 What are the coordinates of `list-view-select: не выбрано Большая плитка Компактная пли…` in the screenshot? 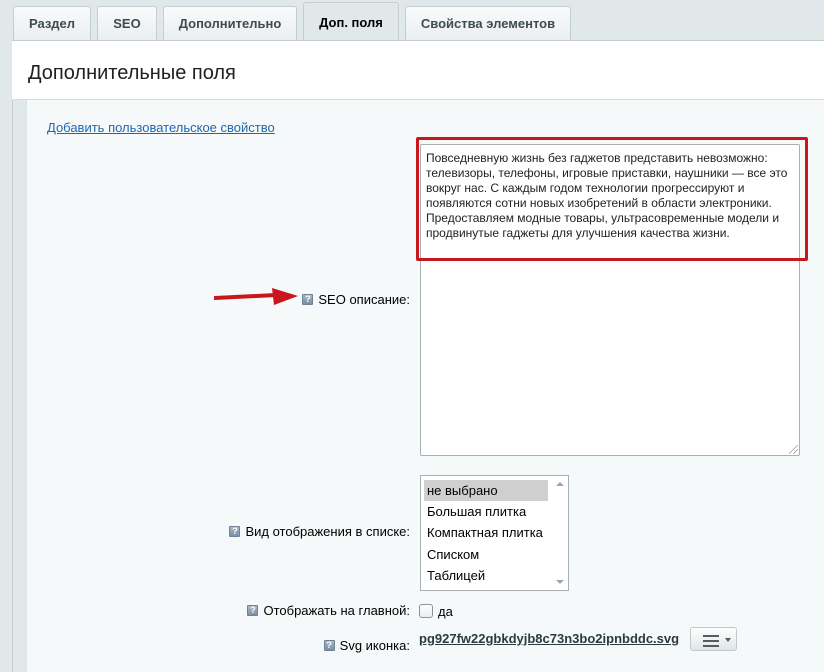 It's located at (494, 533).